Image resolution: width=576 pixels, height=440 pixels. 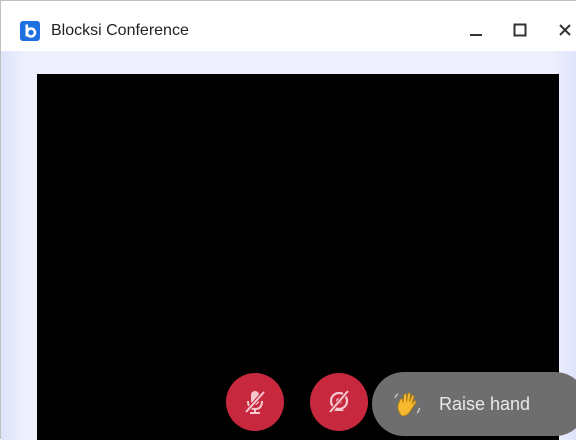 I want to click on minimize-button, so click(x=476, y=30).